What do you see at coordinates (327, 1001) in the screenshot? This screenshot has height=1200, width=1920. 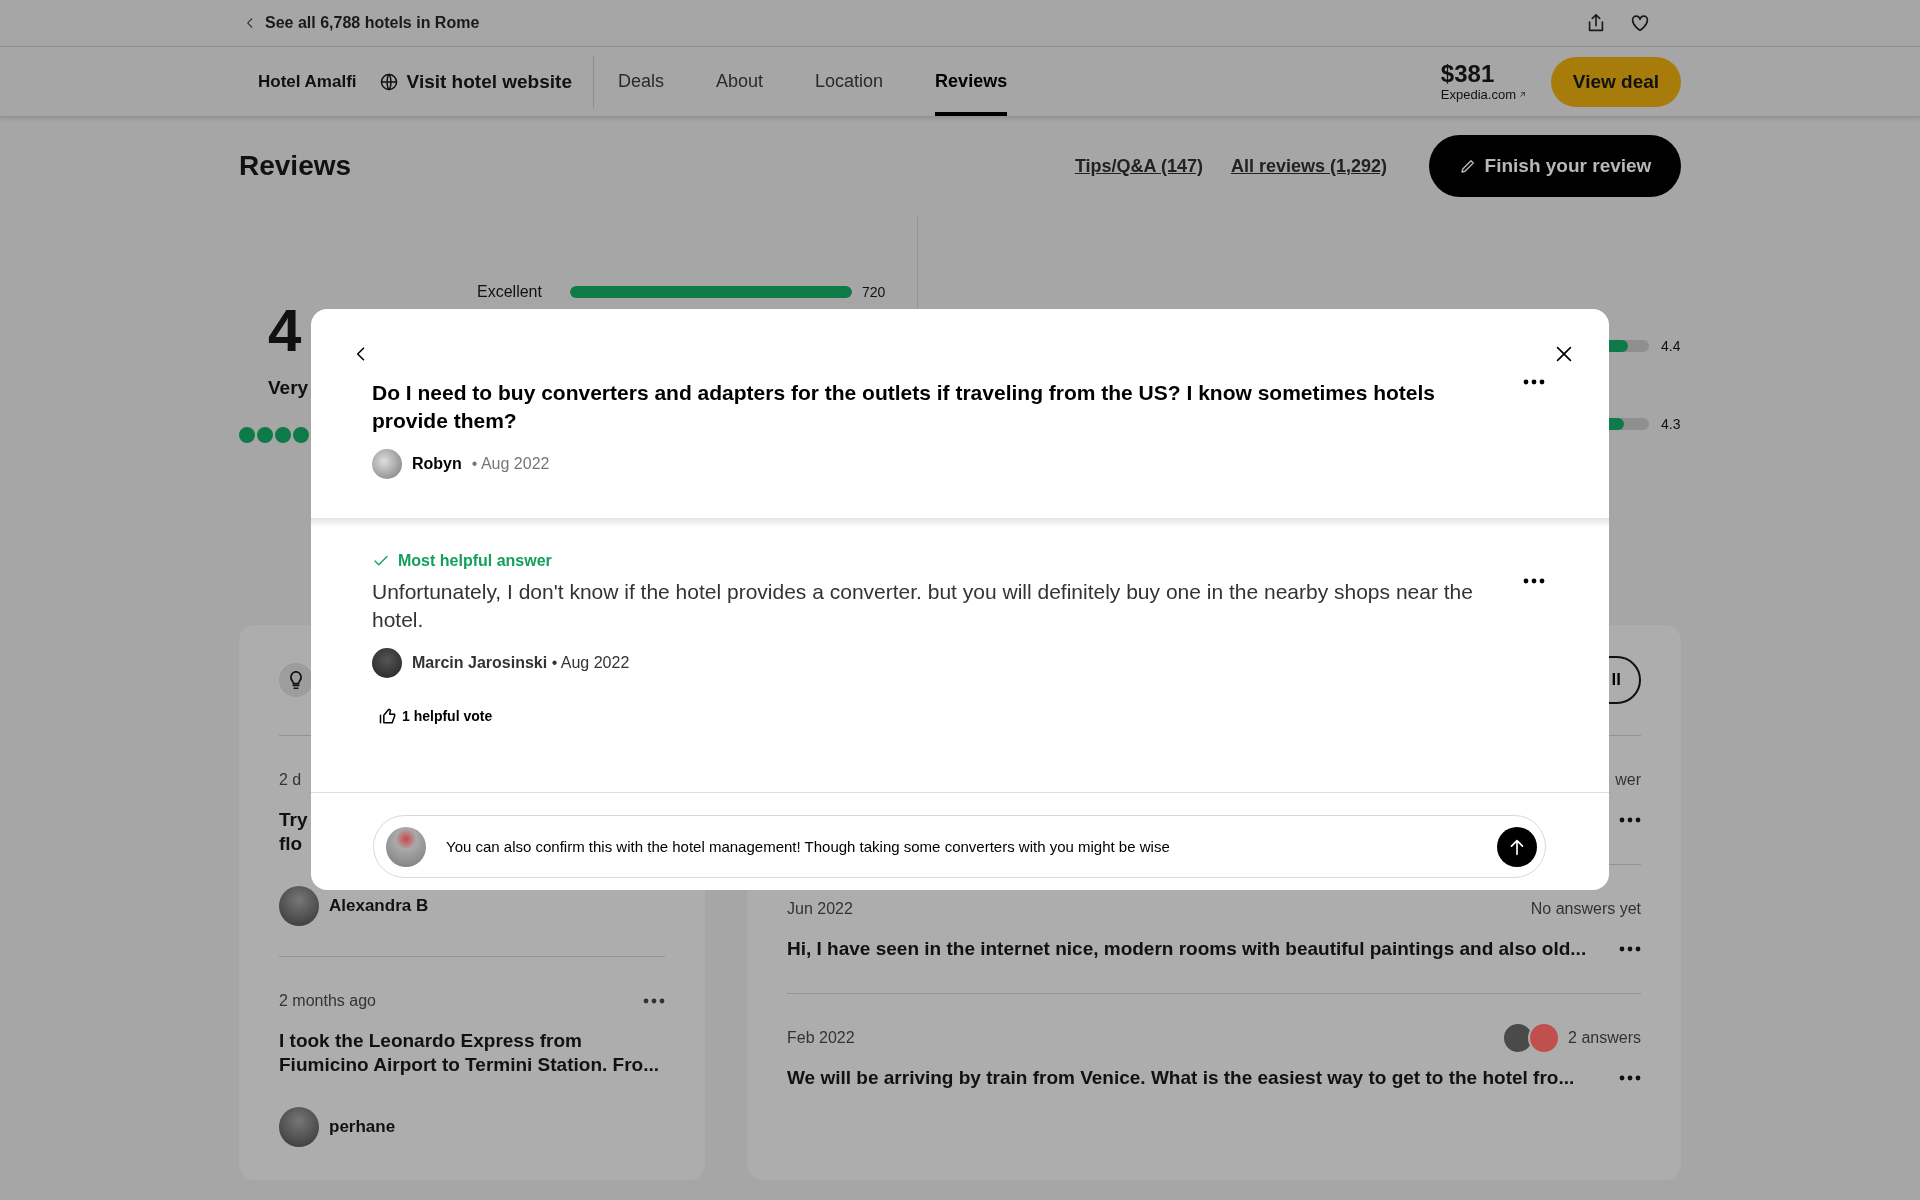 I see `tip-date: 2 months ago` at bounding box center [327, 1001].